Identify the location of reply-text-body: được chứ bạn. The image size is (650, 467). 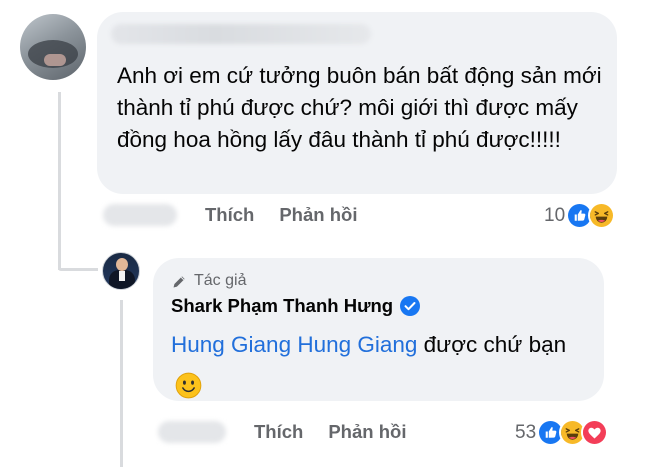
(492, 344).